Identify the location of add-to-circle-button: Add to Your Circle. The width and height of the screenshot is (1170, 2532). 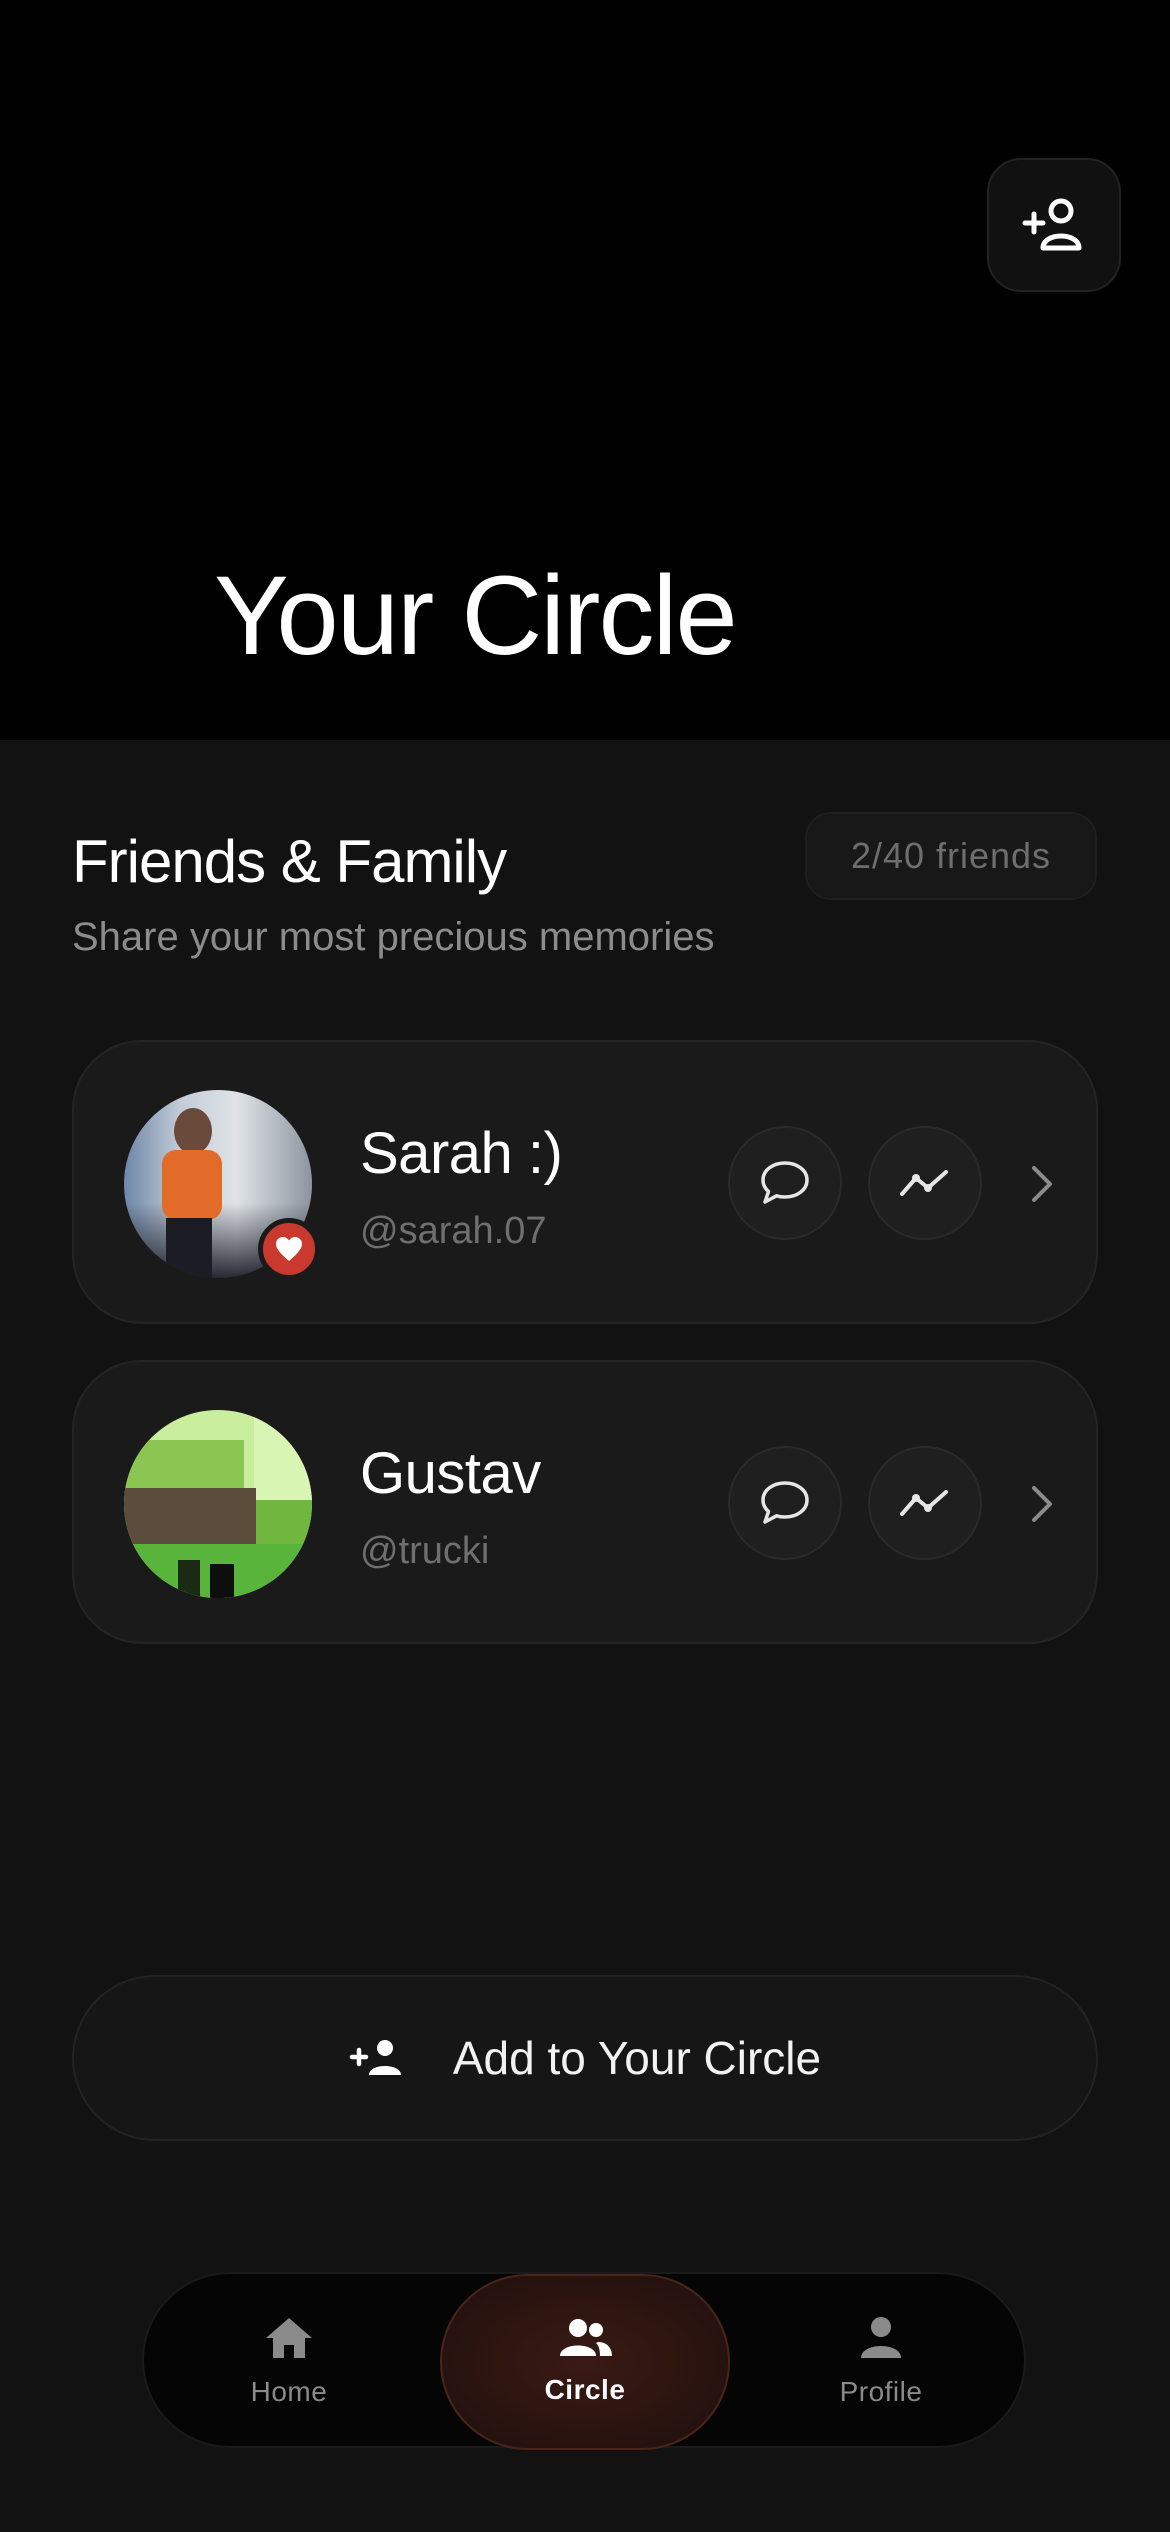
(585, 2058).